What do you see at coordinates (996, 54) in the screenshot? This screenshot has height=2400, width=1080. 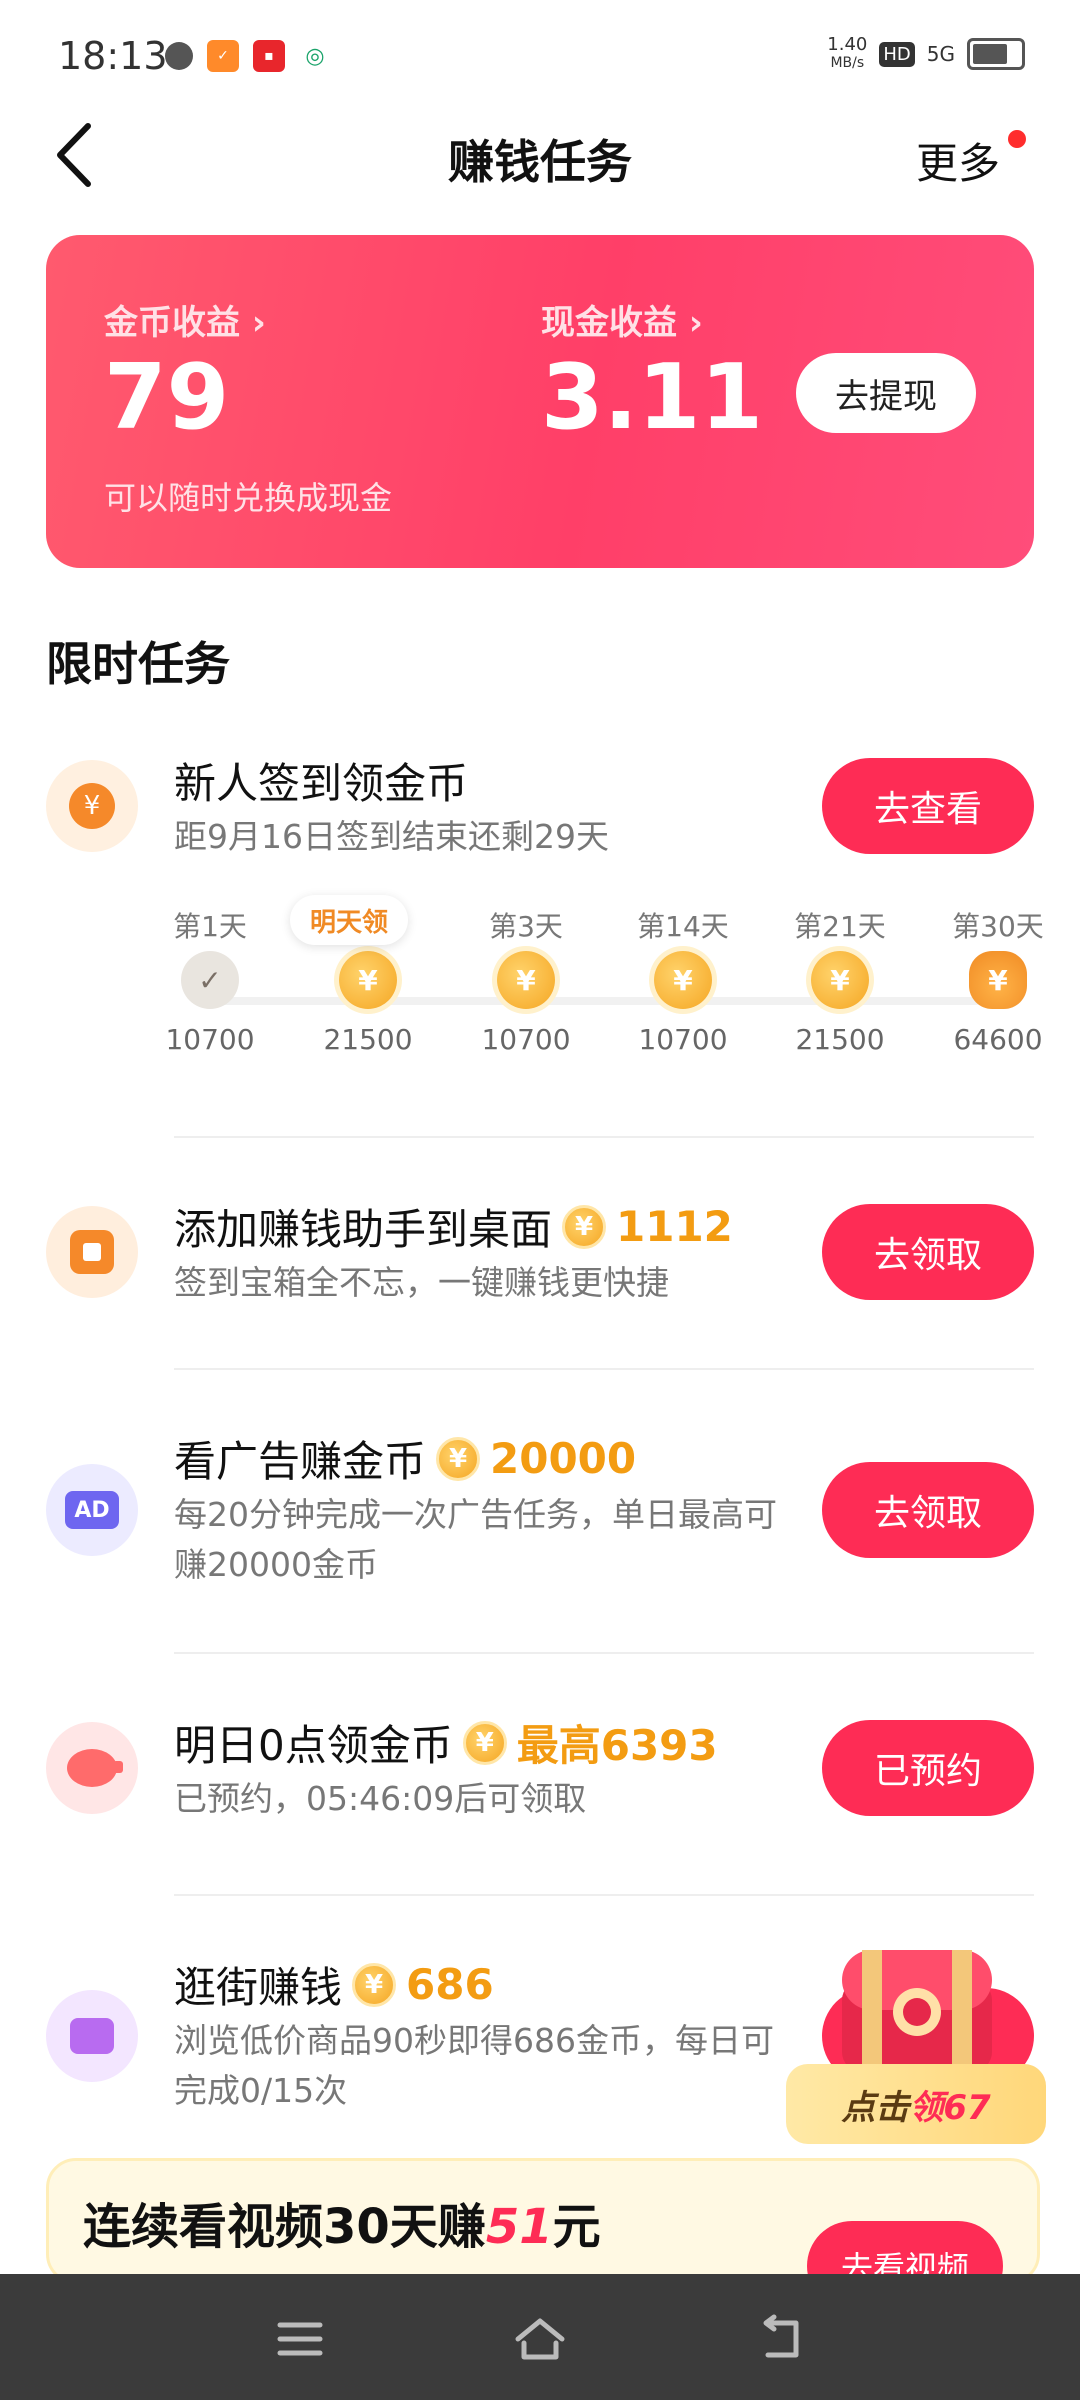 I see `battery-icon` at bounding box center [996, 54].